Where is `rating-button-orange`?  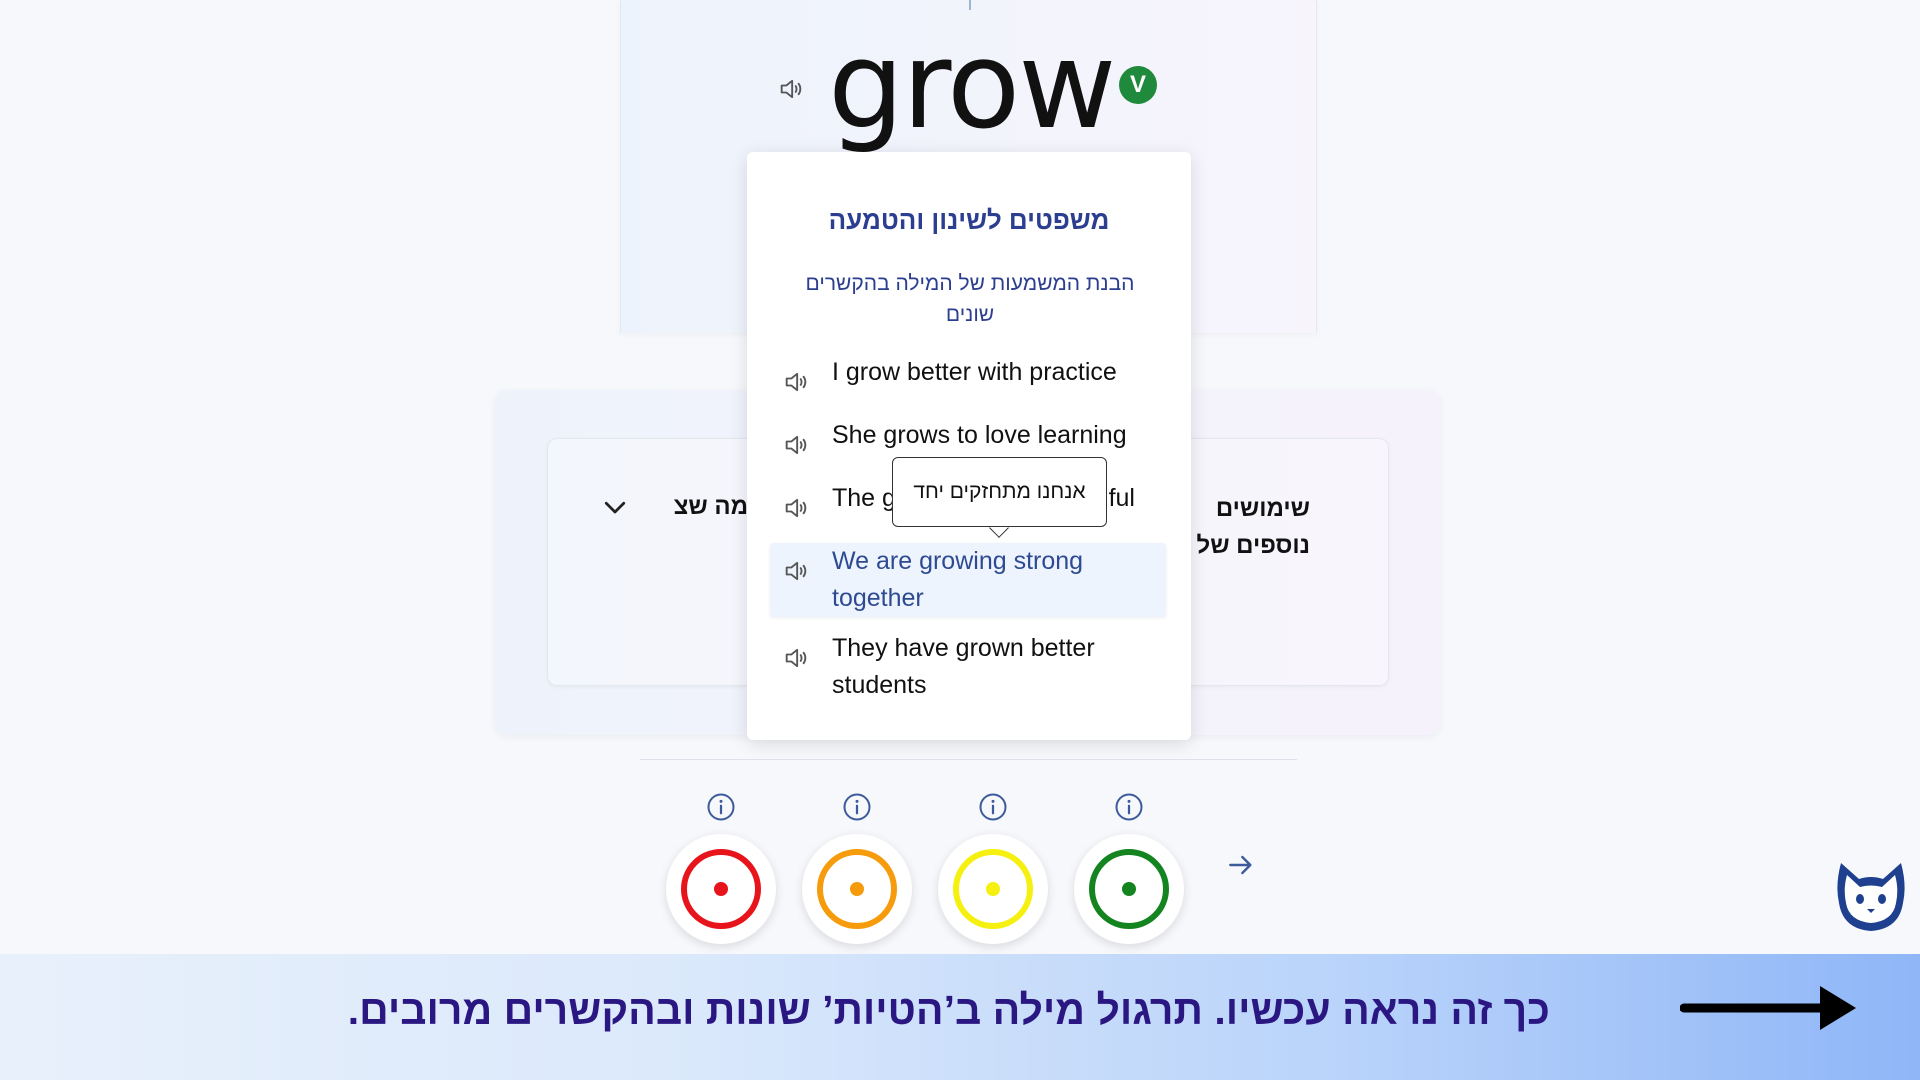
rating-button-orange is located at coordinates (857, 889).